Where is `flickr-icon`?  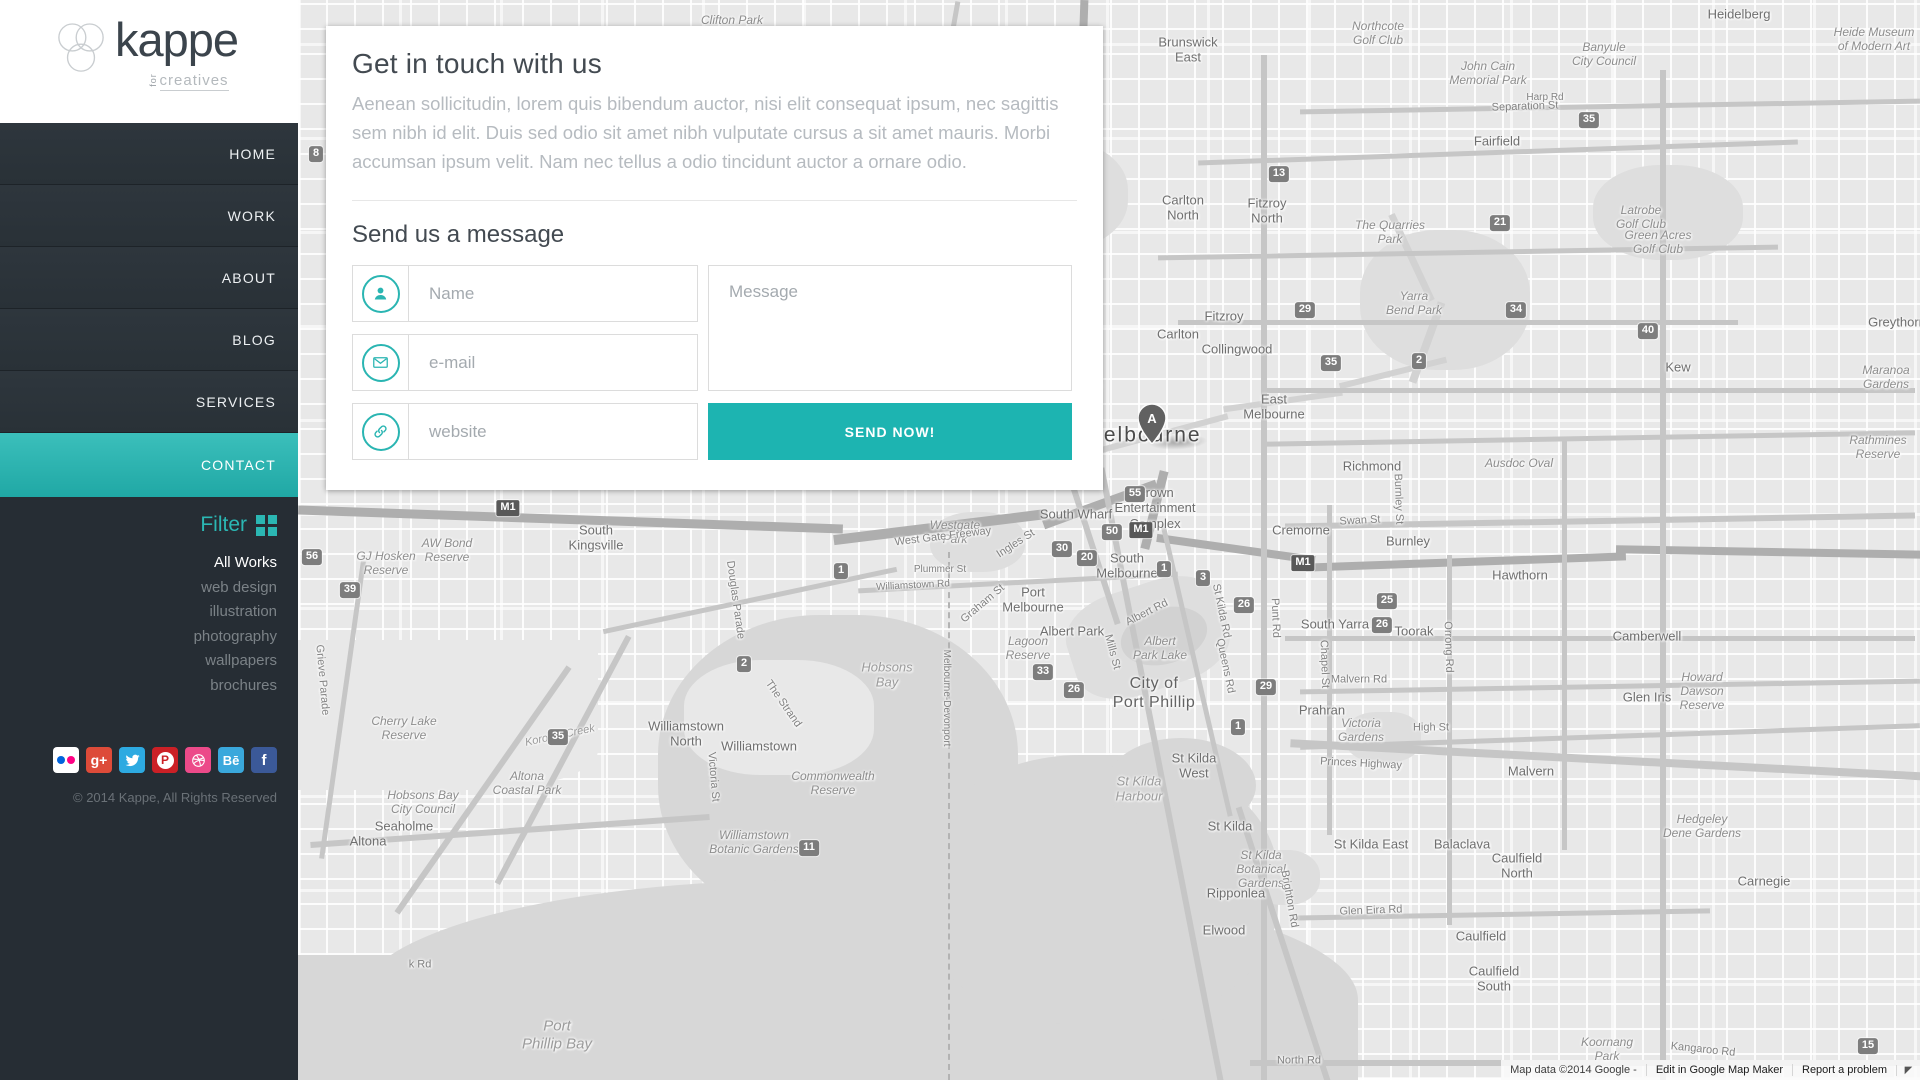
flickr-icon is located at coordinates (66, 760).